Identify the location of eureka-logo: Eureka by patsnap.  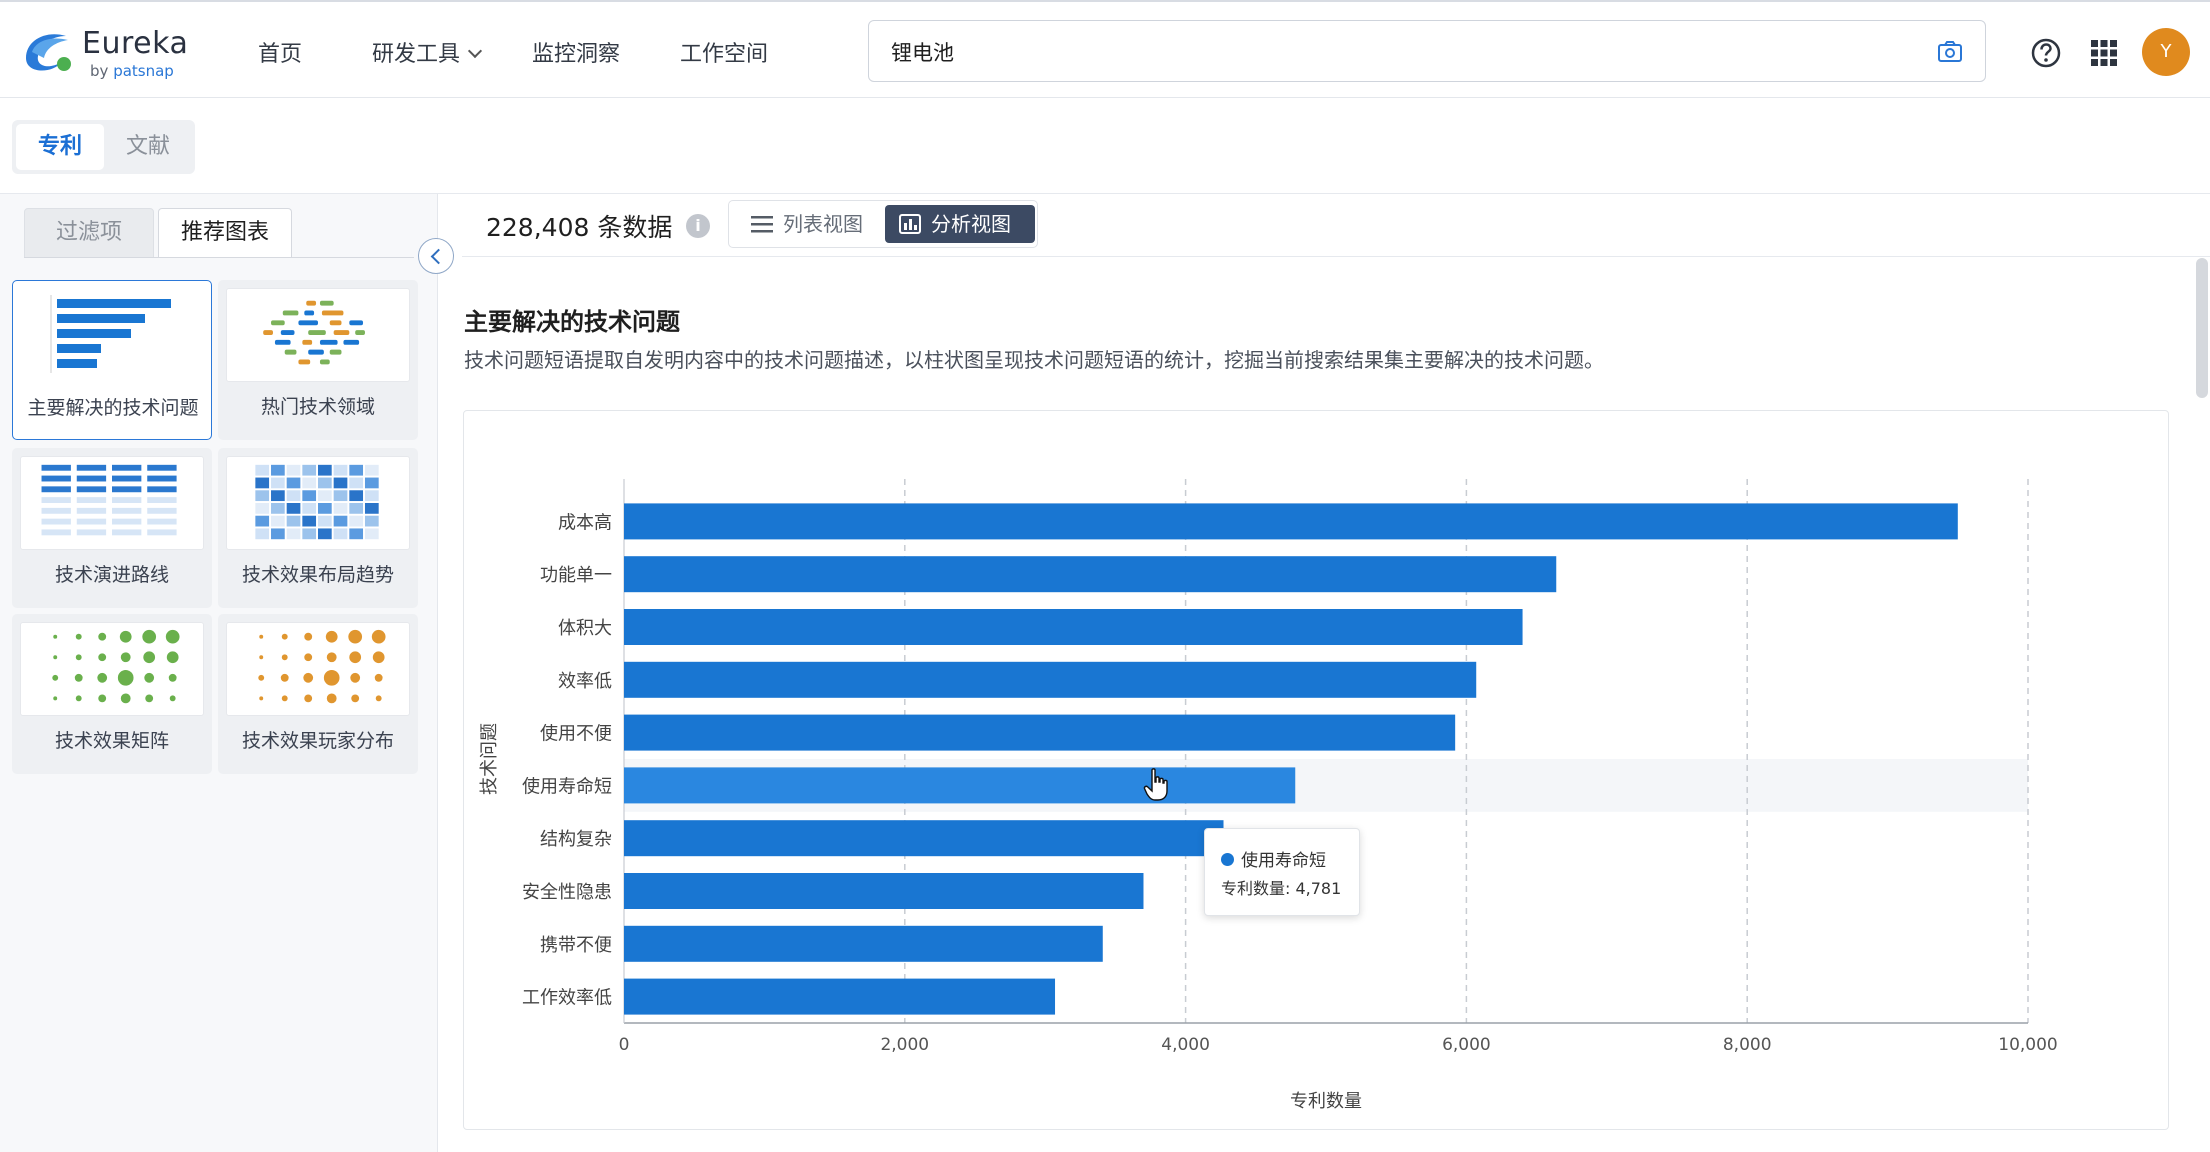
(105, 53).